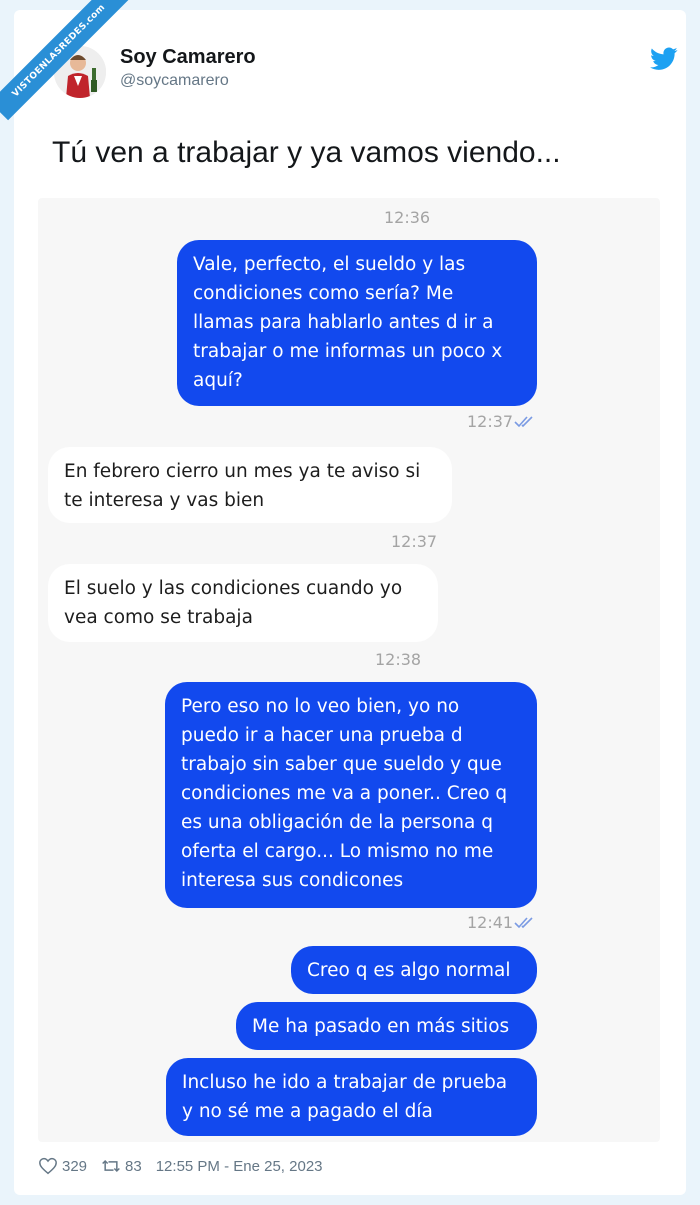 Image resolution: width=700 pixels, height=1205 pixels. Describe the element at coordinates (664, 59) in the screenshot. I see `twitter-bird-icon` at that location.